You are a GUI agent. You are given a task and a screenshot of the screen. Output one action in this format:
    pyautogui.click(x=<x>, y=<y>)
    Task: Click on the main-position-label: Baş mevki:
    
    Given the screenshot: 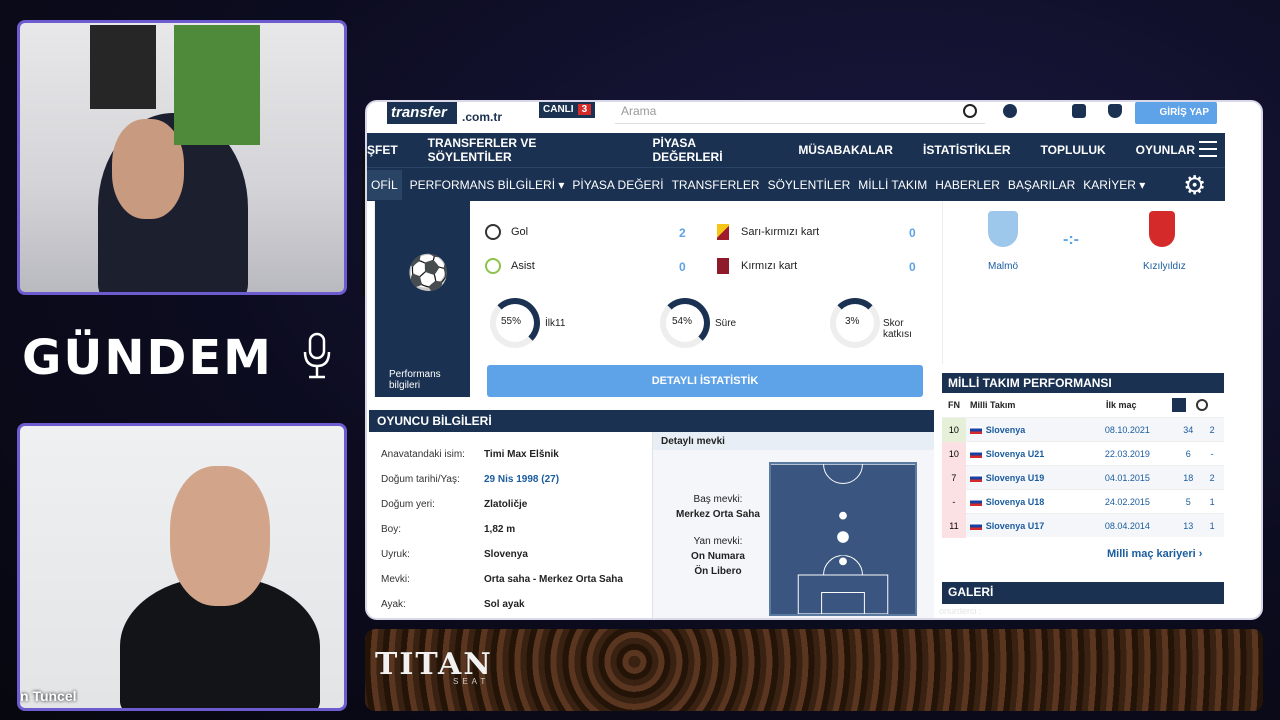 What is the action you would take?
    pyautogui.click(x=718, y=499)
    